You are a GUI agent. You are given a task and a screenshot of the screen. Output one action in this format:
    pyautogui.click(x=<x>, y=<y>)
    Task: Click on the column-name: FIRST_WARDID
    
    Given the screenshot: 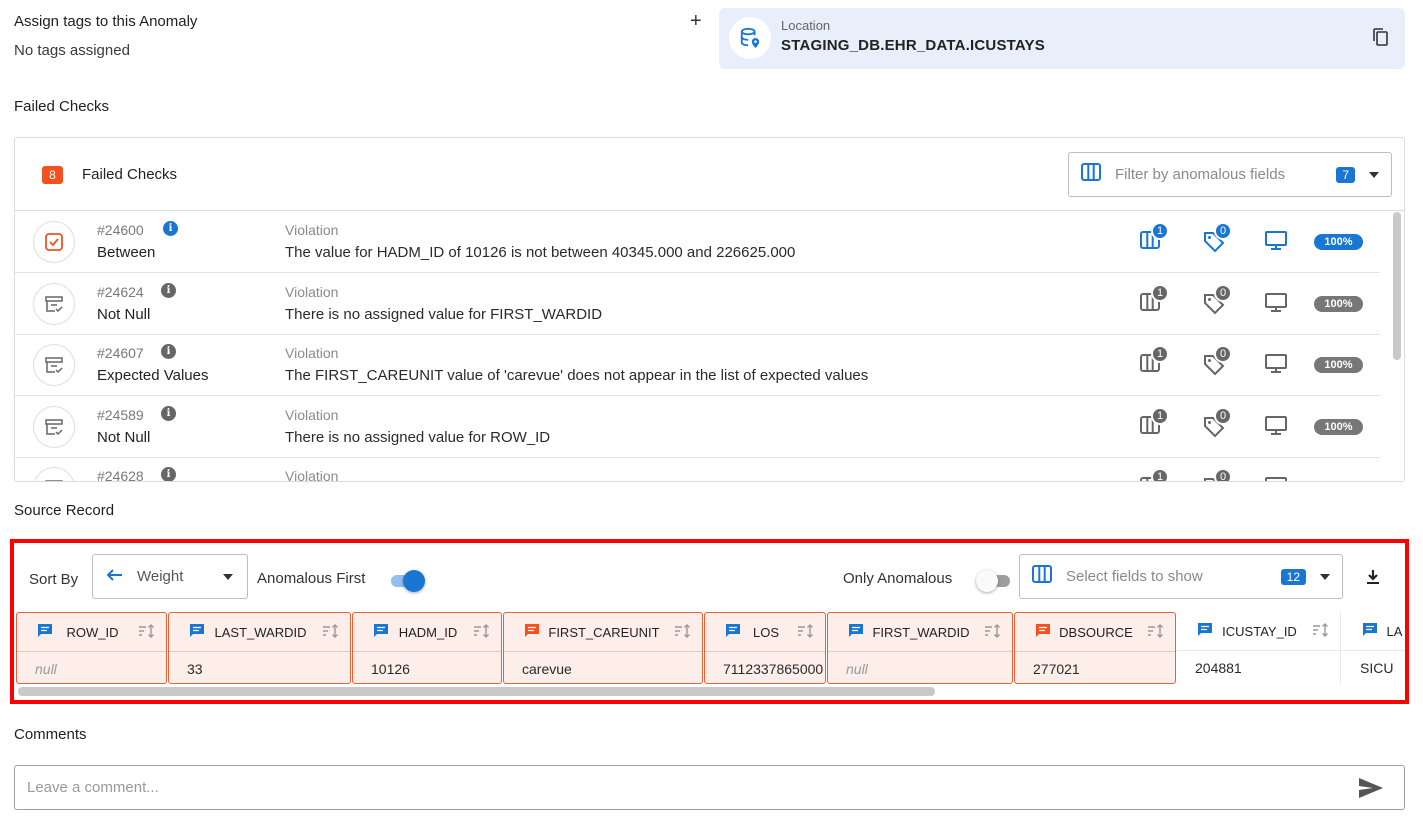 What is the action you would take?
    pyautogui.click(x=921, y=632)
    